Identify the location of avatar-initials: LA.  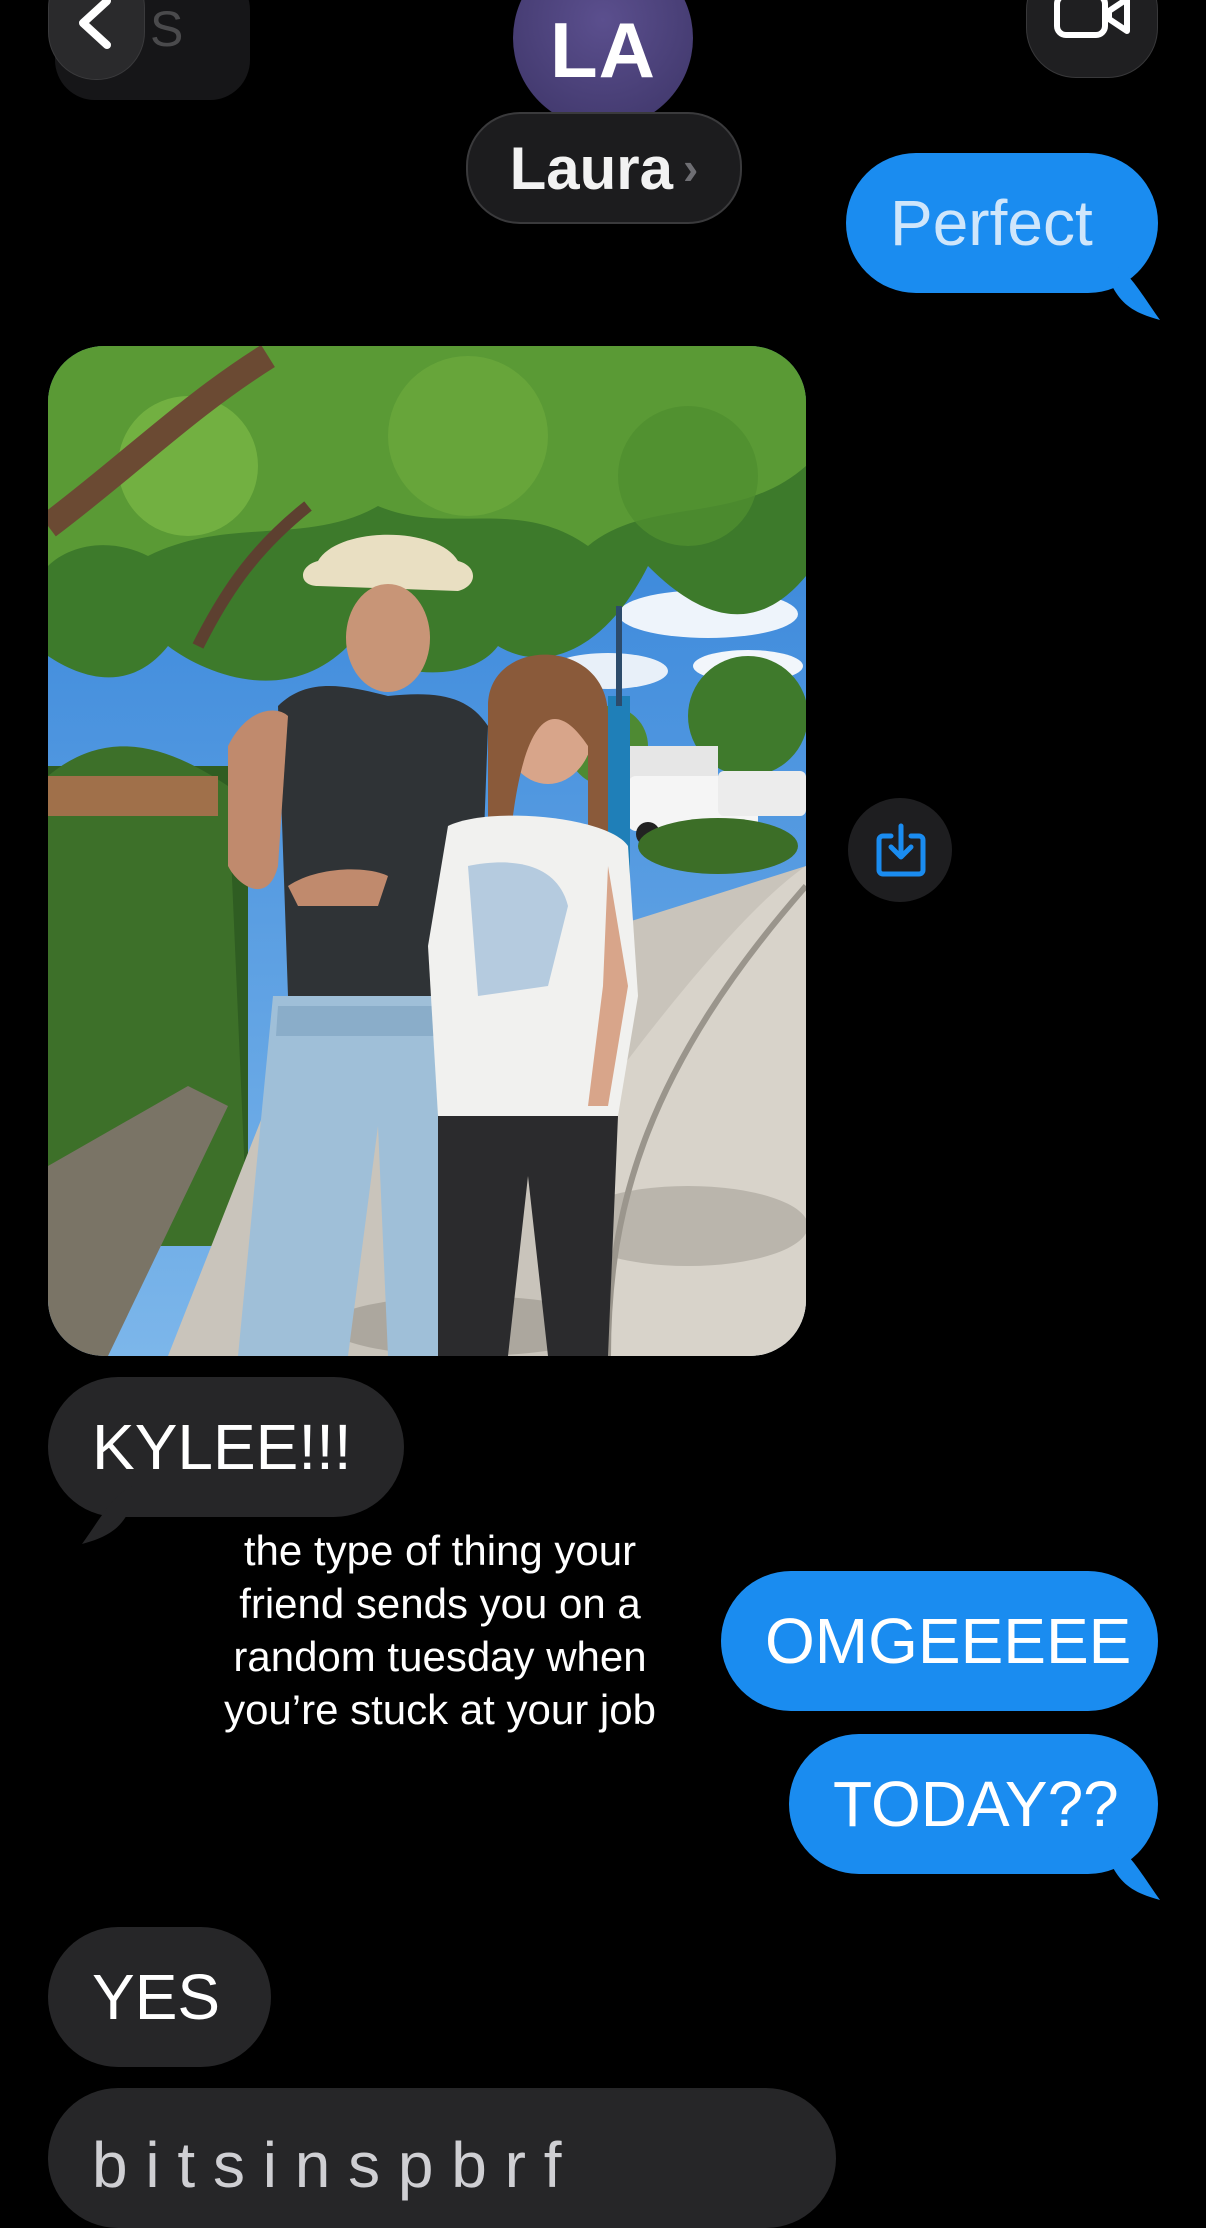
(603, 49).